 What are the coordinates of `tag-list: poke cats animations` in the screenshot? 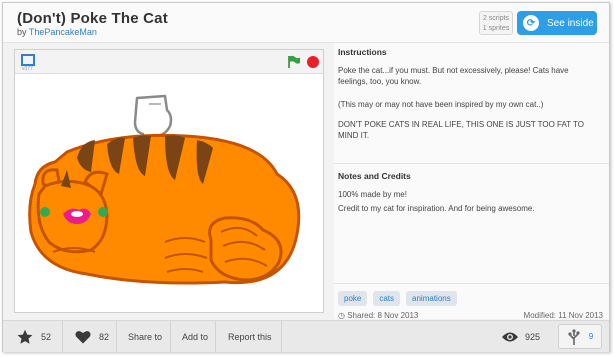 It's located at (397, 298).